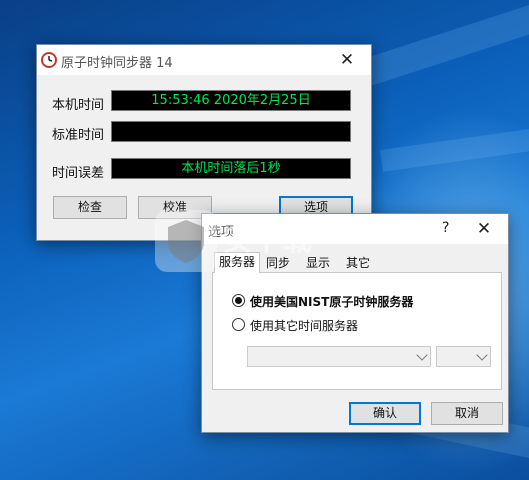  Describe the element at coordinates (231, 168) in the screenshot. I see `time-error-display: 本机时间落后1秒` at that location.